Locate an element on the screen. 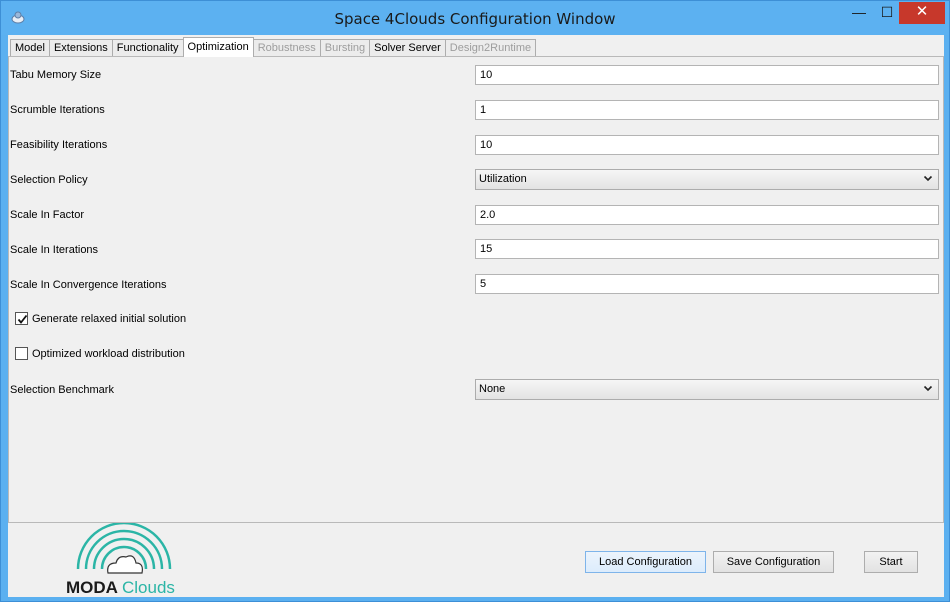 This screenshot has height=602, width=950. checkmark-icon is located at coordinates (22, 319).